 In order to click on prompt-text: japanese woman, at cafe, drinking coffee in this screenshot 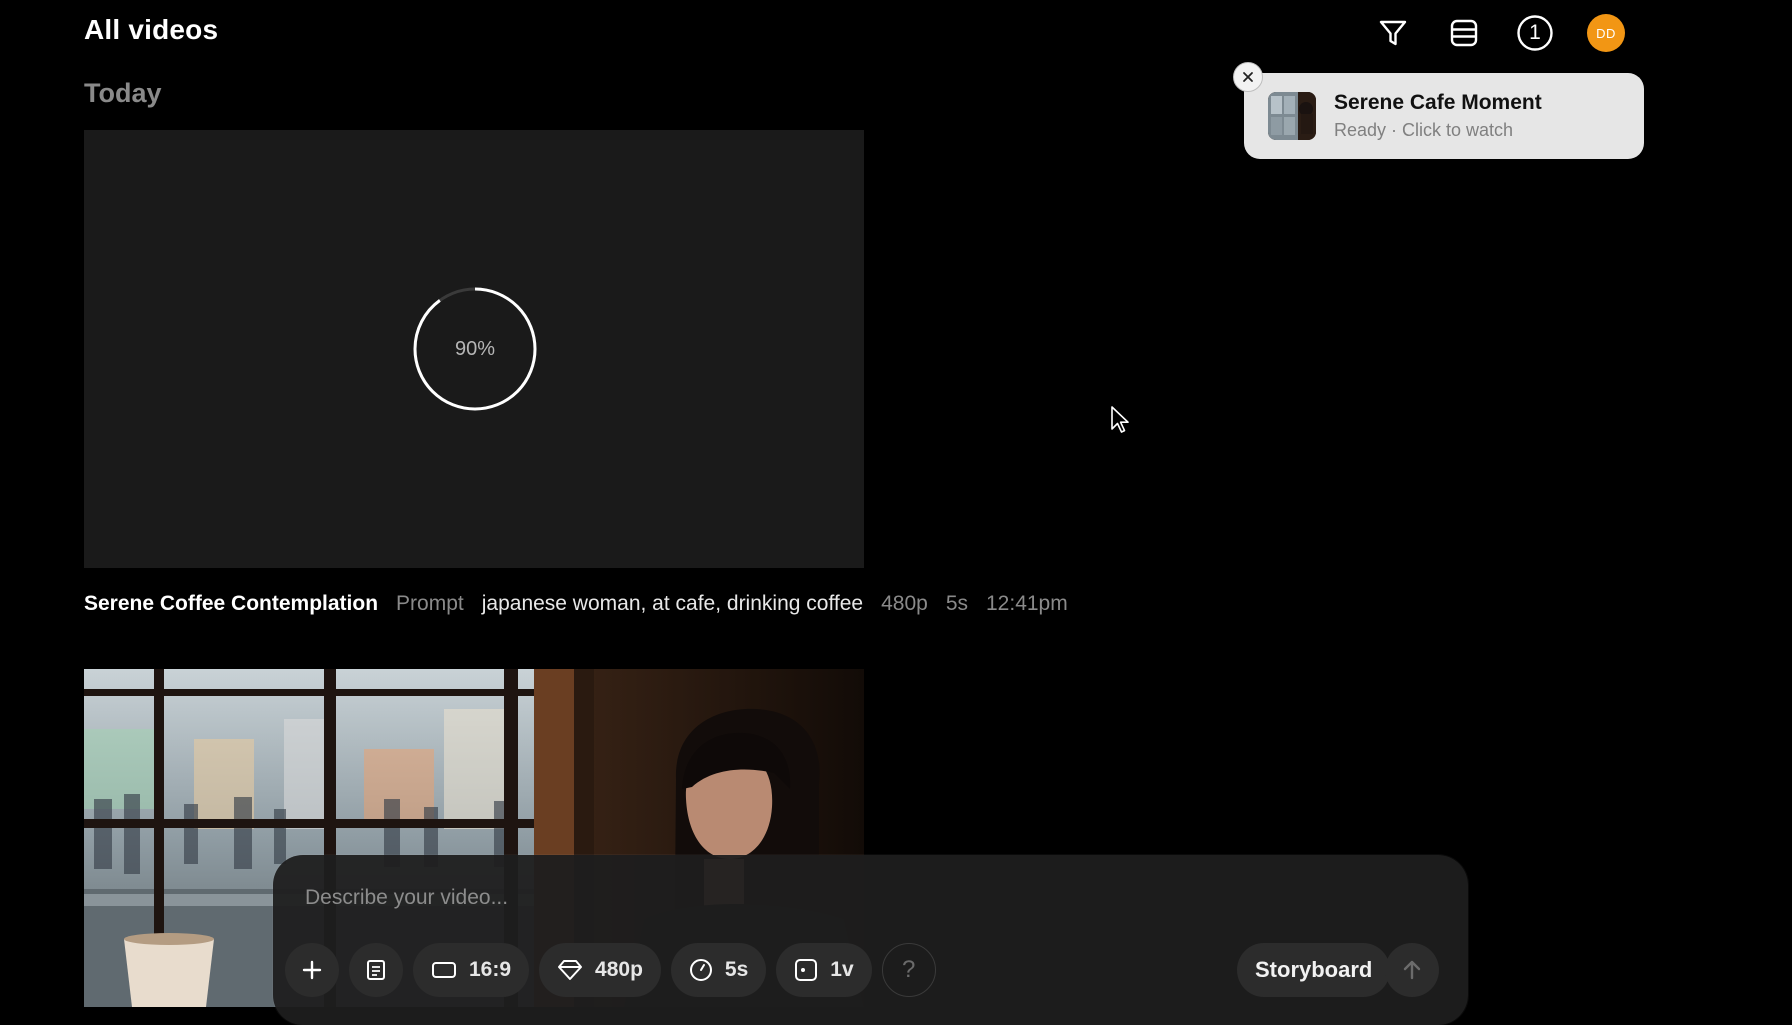, I will do `click(672, 603)`.